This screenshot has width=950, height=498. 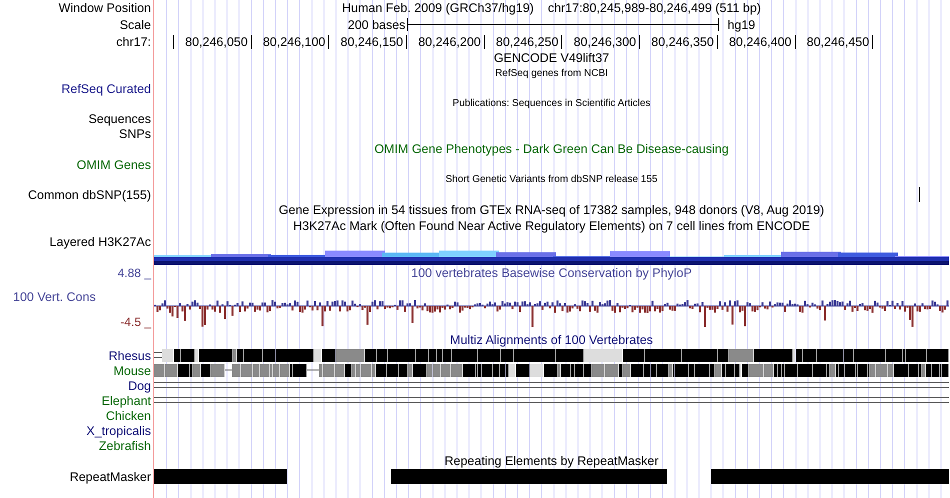 What do you see at coordinates (438, 8) in the screenshot?
I see `assembly-title: Human Feb. 2009 (GRCh37/hg19)` at bounding box center [438, 8].